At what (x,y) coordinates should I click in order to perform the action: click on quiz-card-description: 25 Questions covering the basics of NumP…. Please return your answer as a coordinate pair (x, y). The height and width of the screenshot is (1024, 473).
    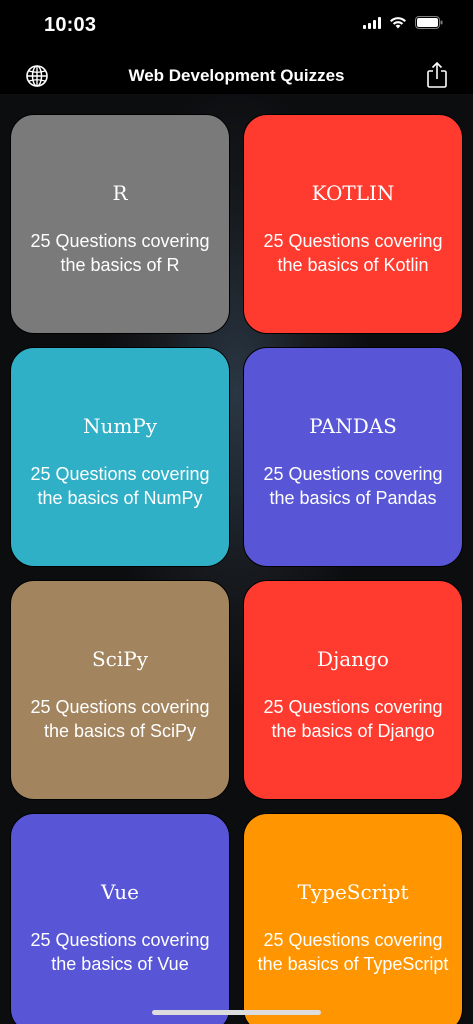
    Looking at the image, I should click on (120, 486).